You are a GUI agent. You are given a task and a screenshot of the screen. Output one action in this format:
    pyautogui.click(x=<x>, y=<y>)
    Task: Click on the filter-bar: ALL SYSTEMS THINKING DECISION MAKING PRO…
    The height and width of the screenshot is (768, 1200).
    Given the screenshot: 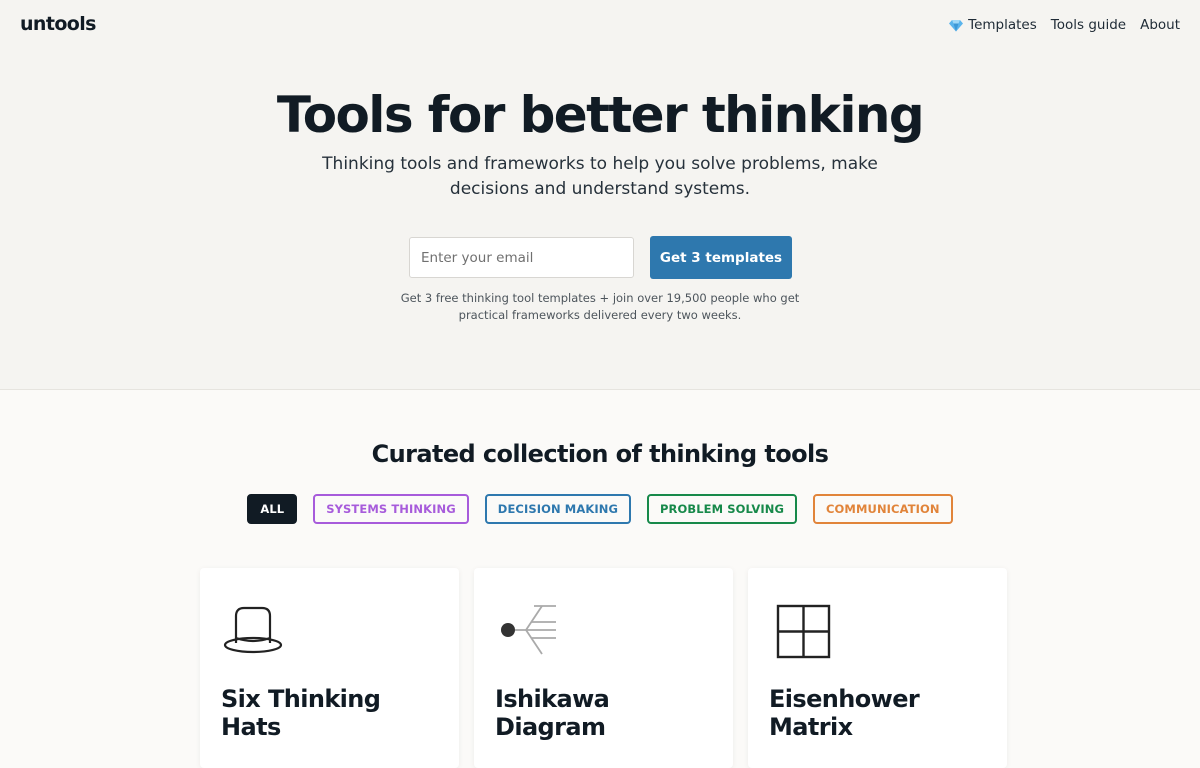 What is the action you would take?
    pyautogui.click(x=600, y=509)
    